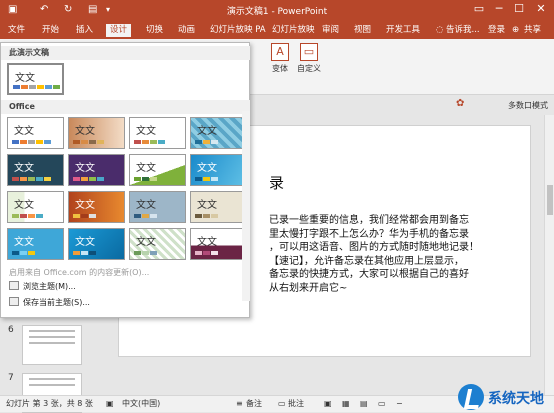  What do you see at coordinates (276, 182) in the screenshot?
I see `slide-title: 录` at bounding box center [276, 182].